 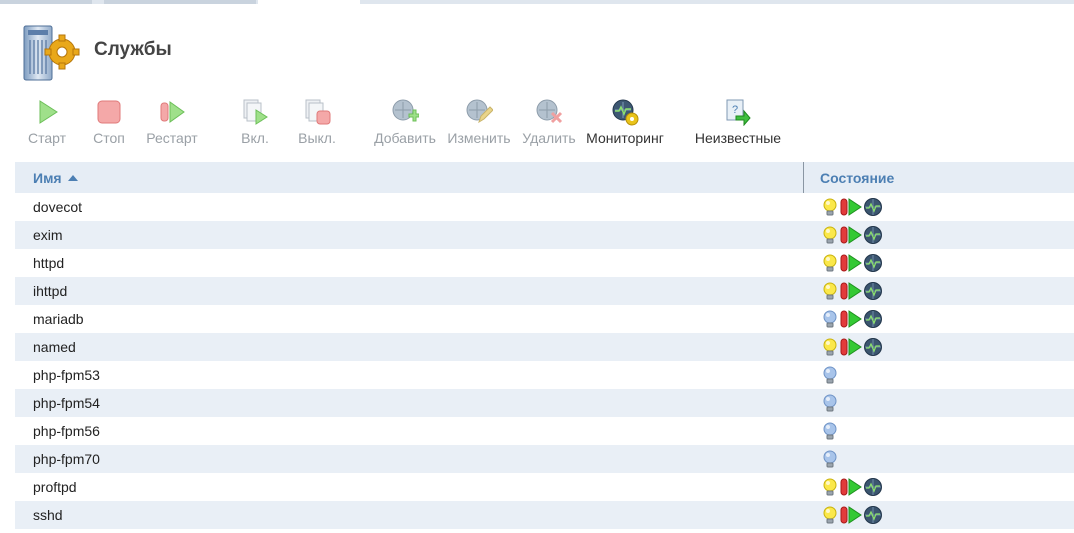 I want to click on edit-icon, so click(x=479, y=111).